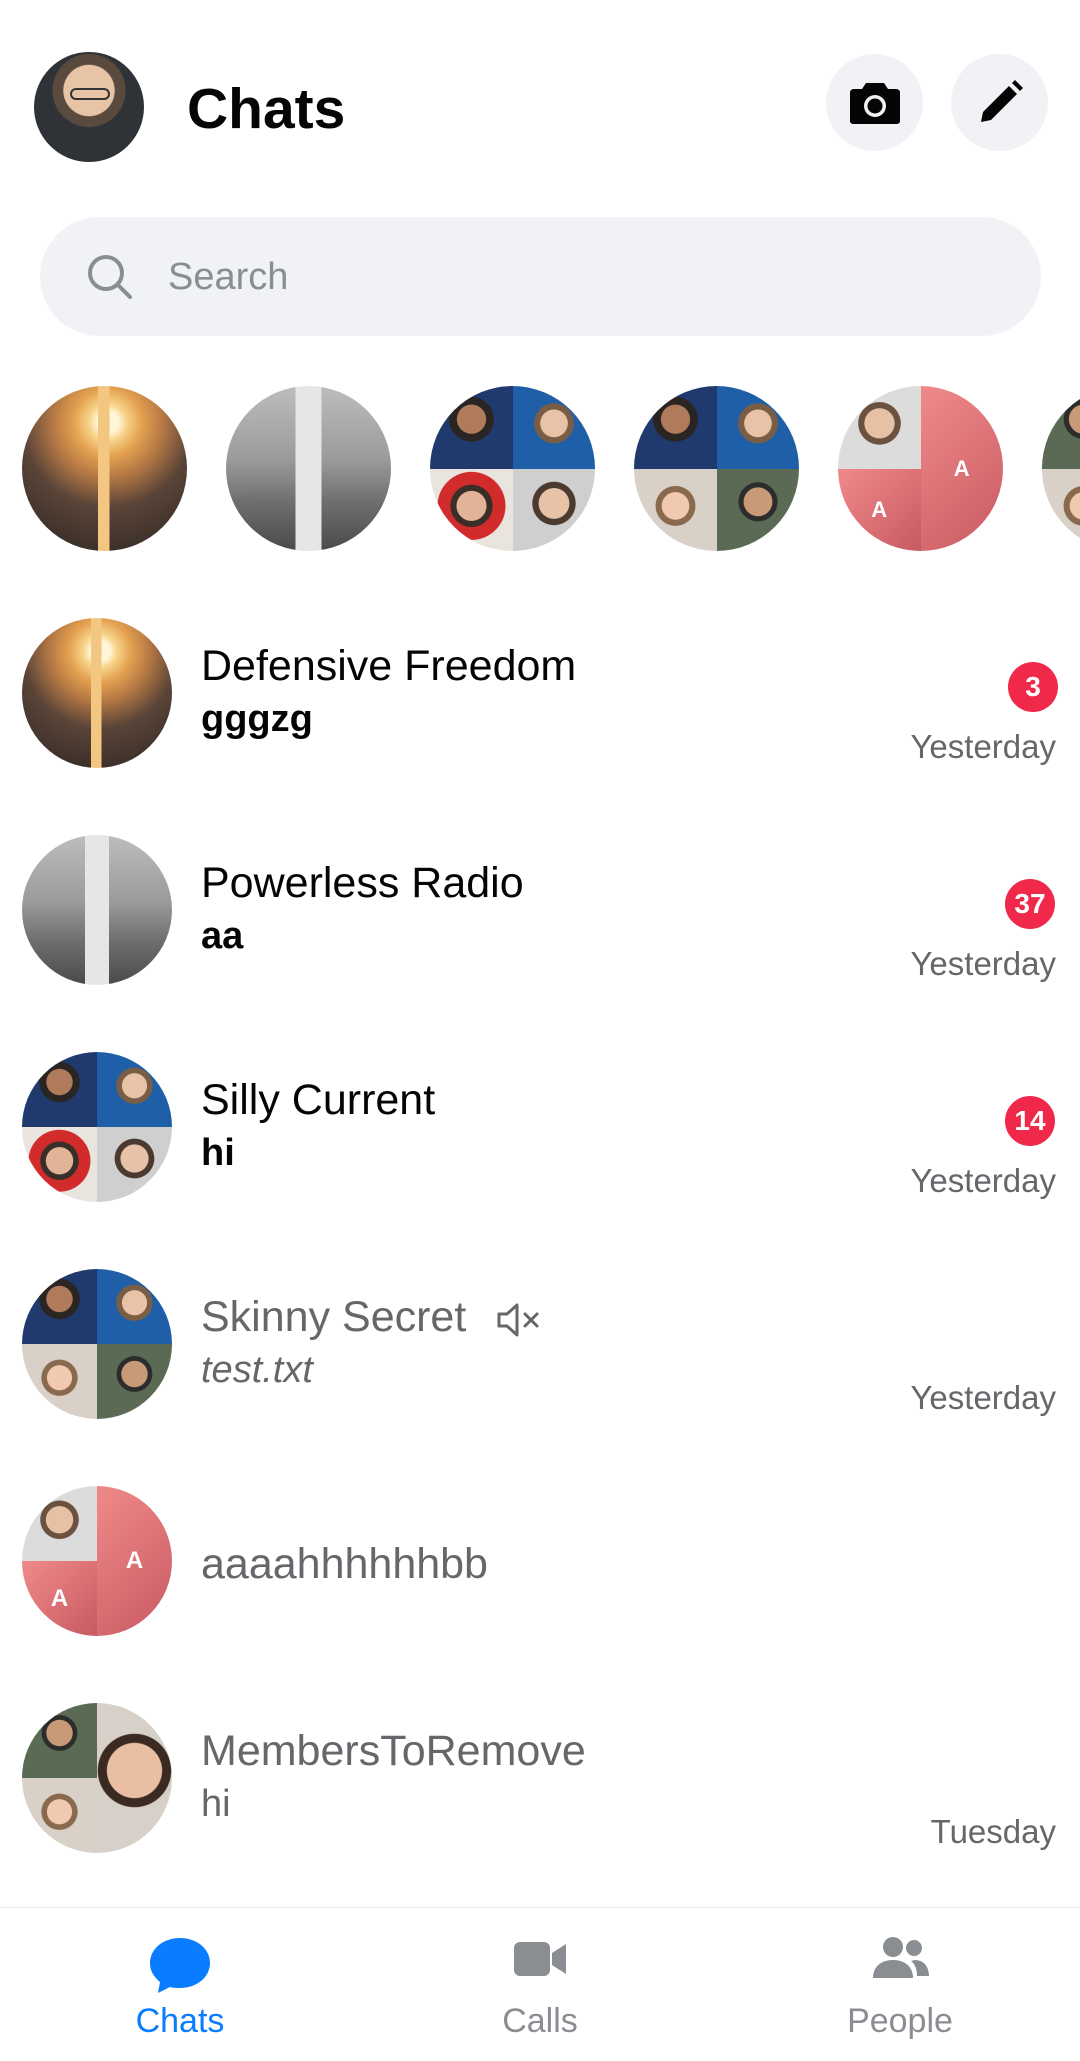 The height and width of the screenshot is (2061, 1080). What do you see at coordinates (257, 1370) in the screenshot?
I see `chat-preview: test.txt` at bounding box center [257, 1370].